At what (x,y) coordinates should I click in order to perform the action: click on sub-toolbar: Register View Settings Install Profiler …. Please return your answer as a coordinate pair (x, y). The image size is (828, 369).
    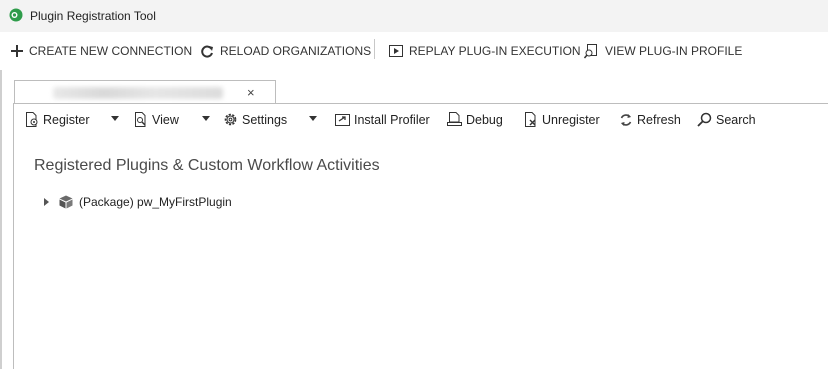
    Looking at the image, I should click on (421, 119).